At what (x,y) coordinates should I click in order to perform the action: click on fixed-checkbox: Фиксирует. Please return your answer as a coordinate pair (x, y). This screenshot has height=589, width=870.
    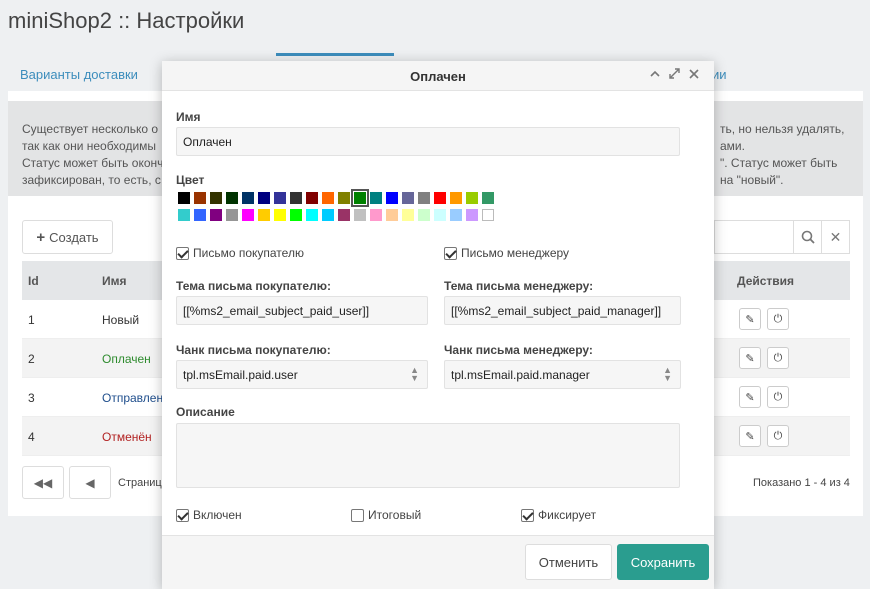
    Looking at the image, I should click on (558, 515).